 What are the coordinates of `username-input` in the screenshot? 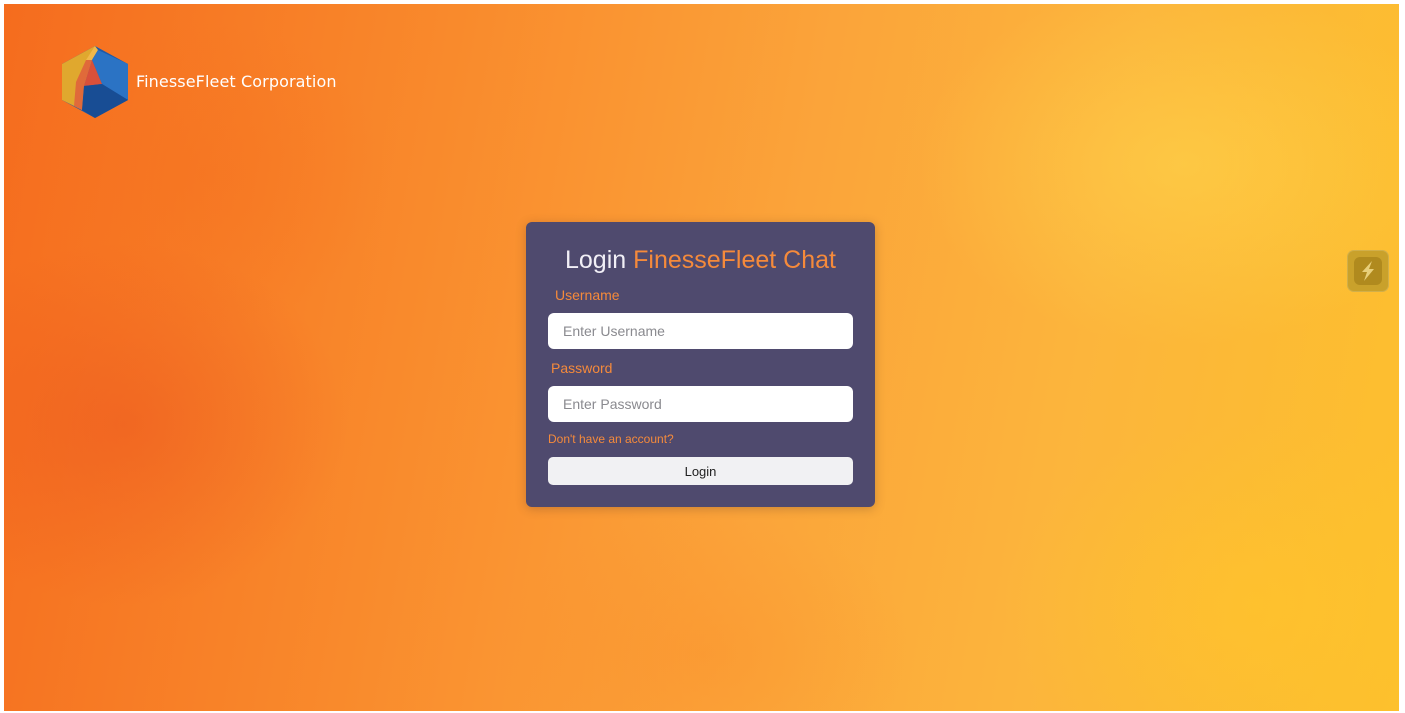 It's located at (700, 331).